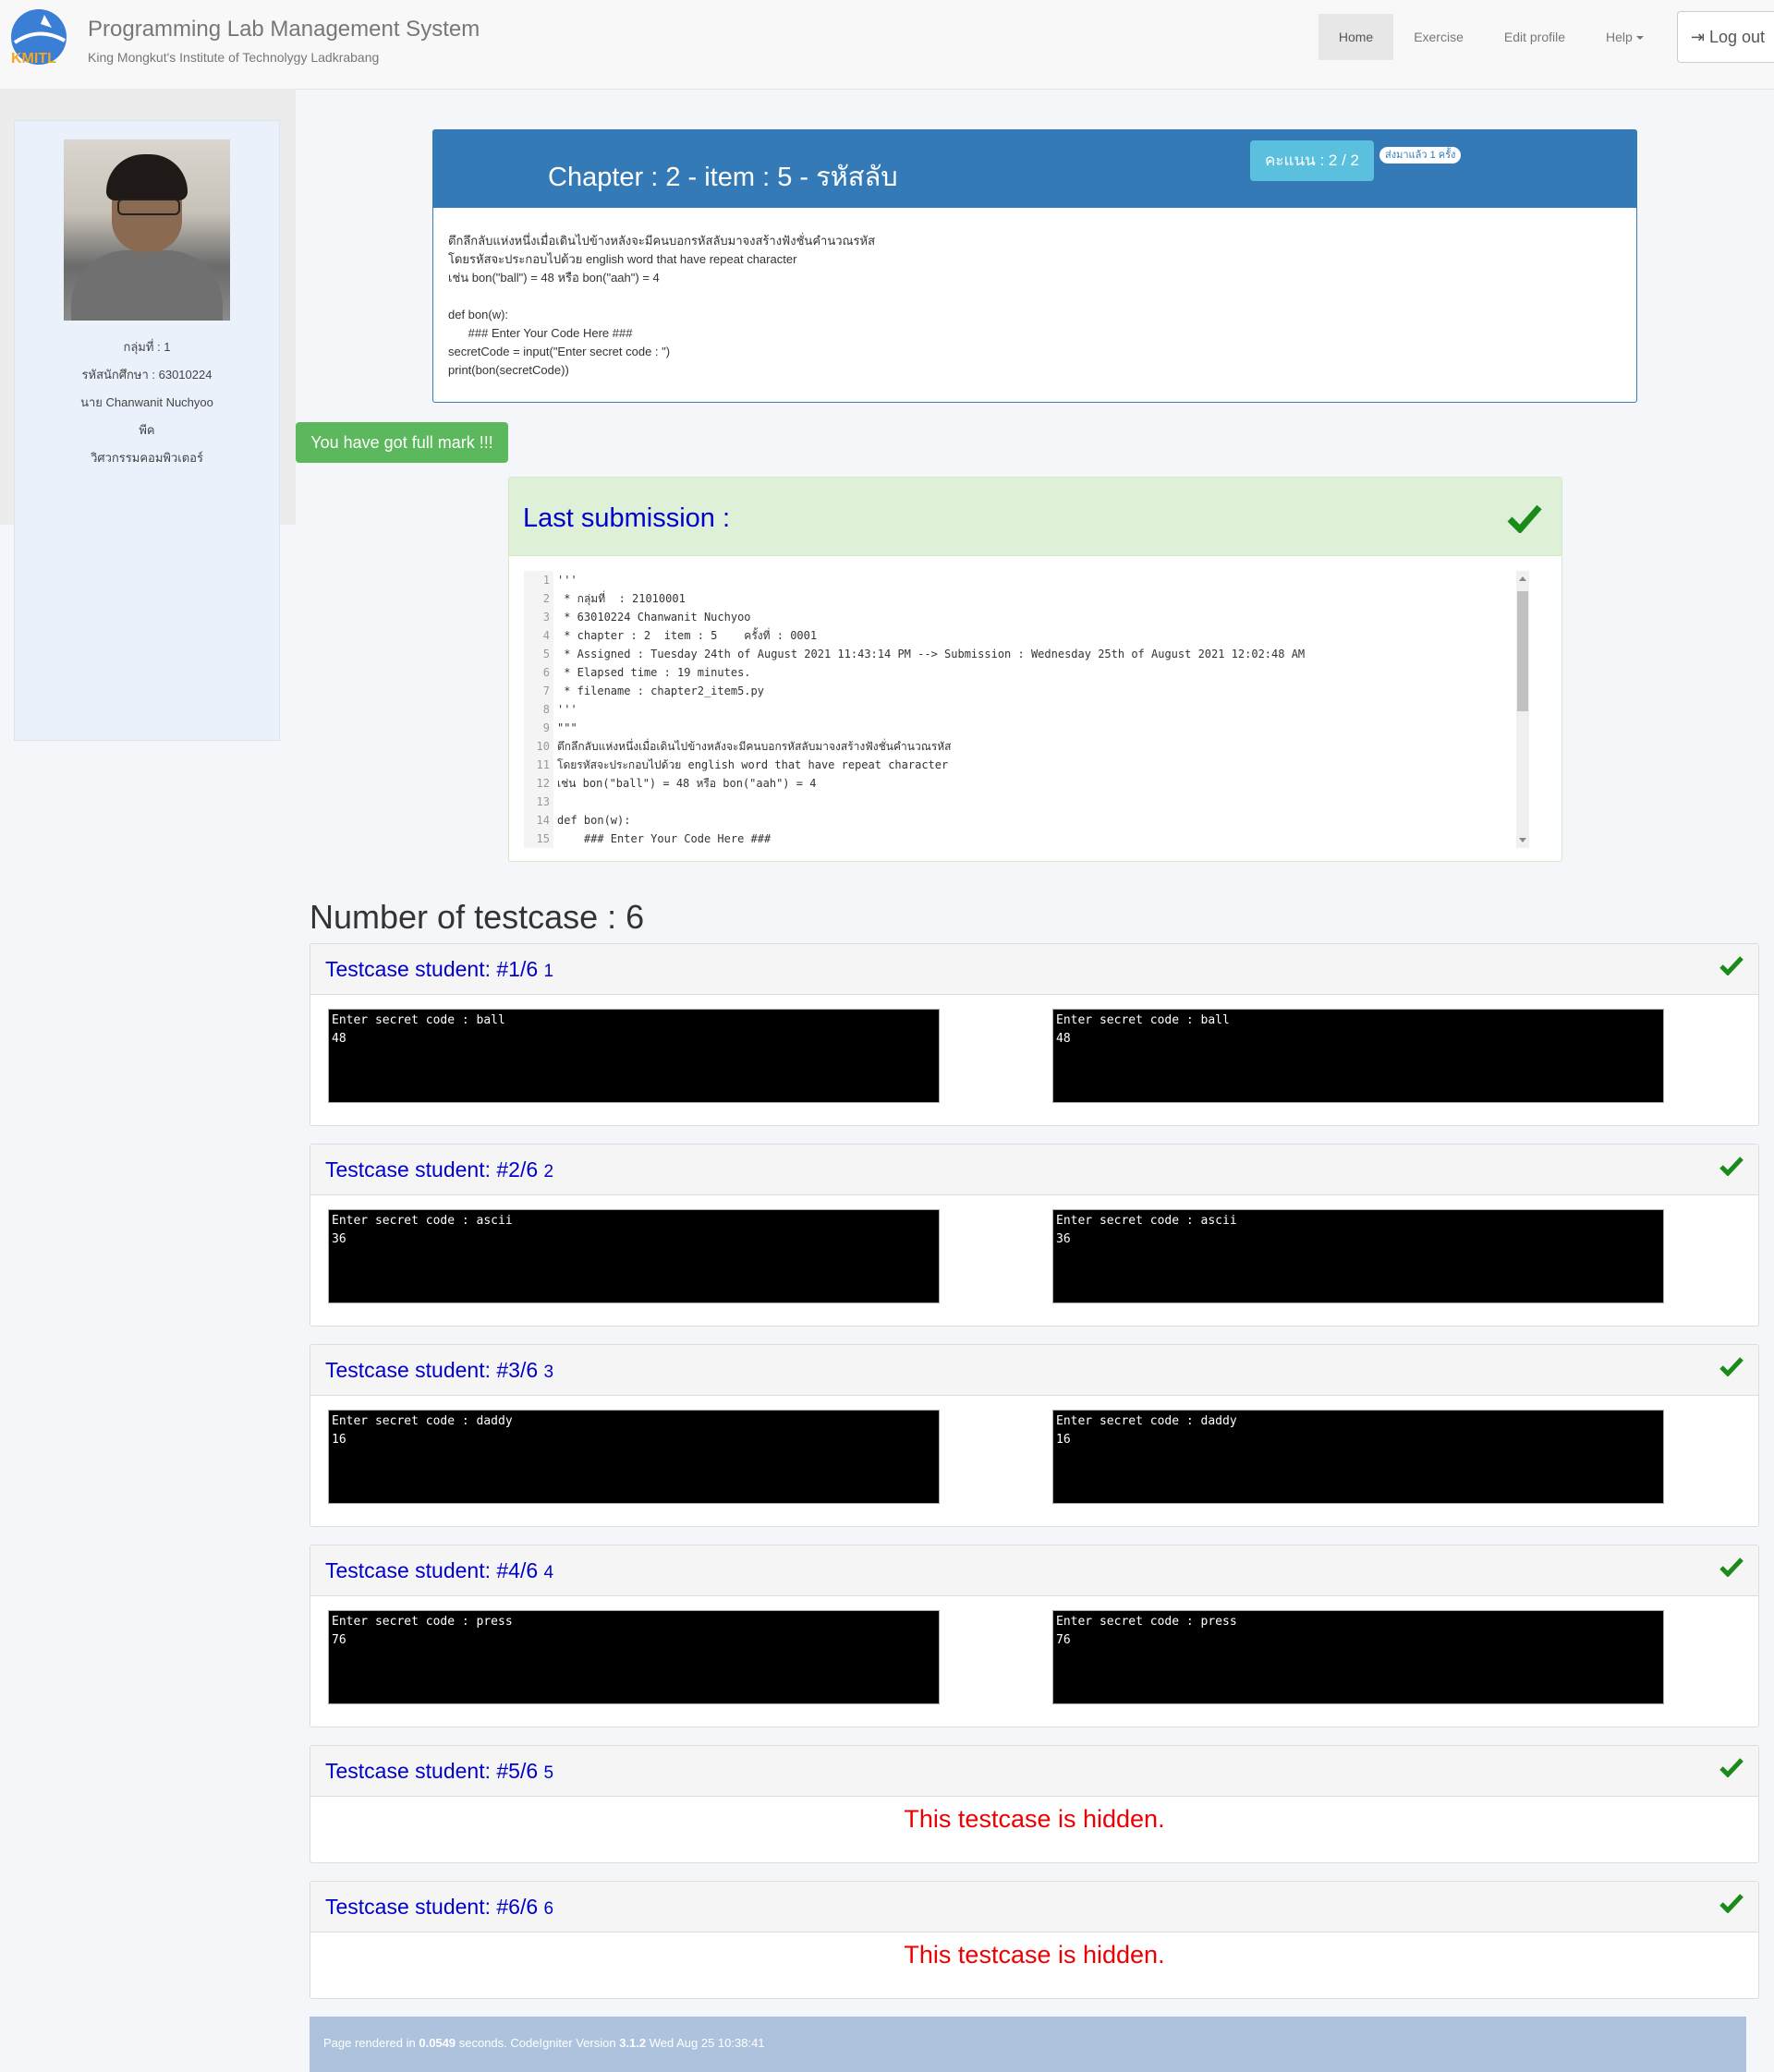  Describe the element at coordinates (538, 839) in the screenshot. I see `line-number: 15` at that location.